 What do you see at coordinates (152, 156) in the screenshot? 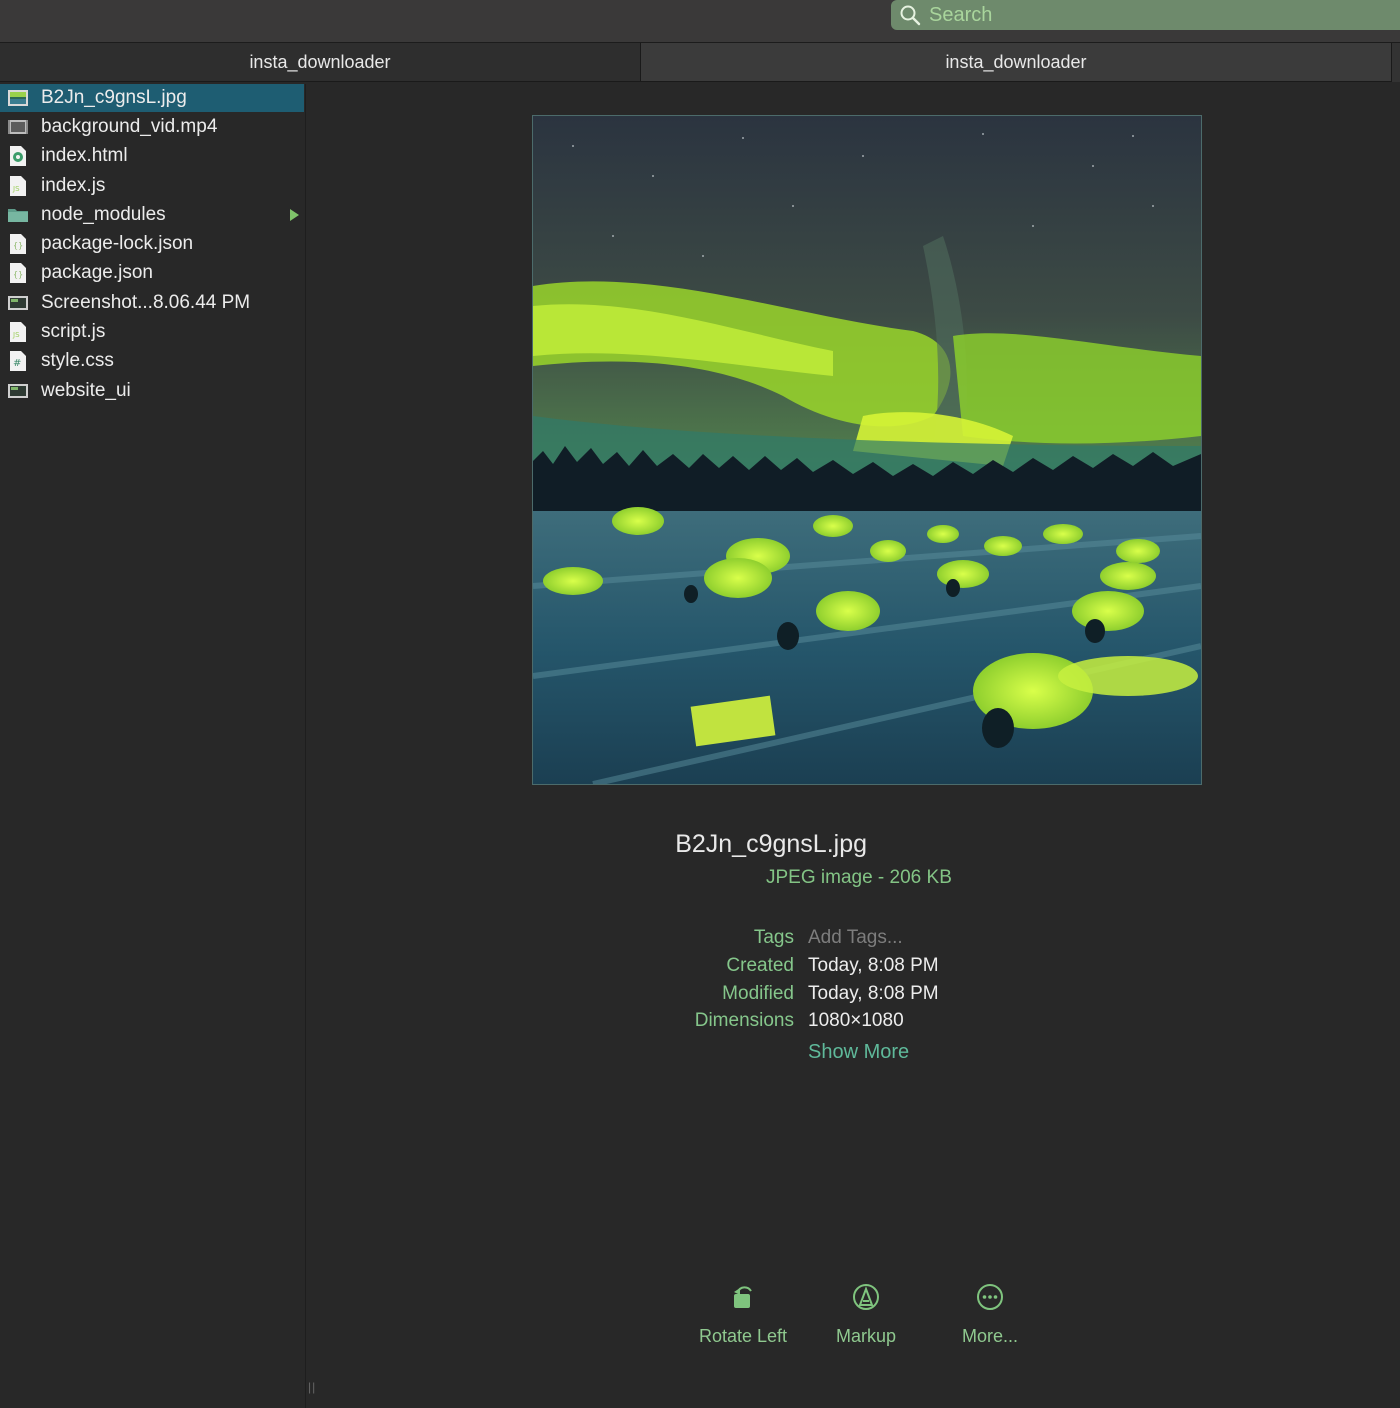
I see `file-item-index-html: index.html` at bounding box center [152, 156].